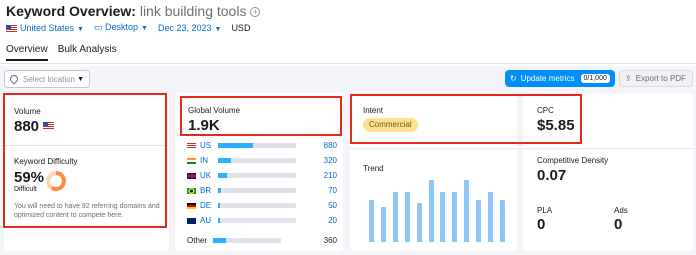 This screenshot has width=696, height=255. I want to click on country-volume: 20, so click(322, 220).